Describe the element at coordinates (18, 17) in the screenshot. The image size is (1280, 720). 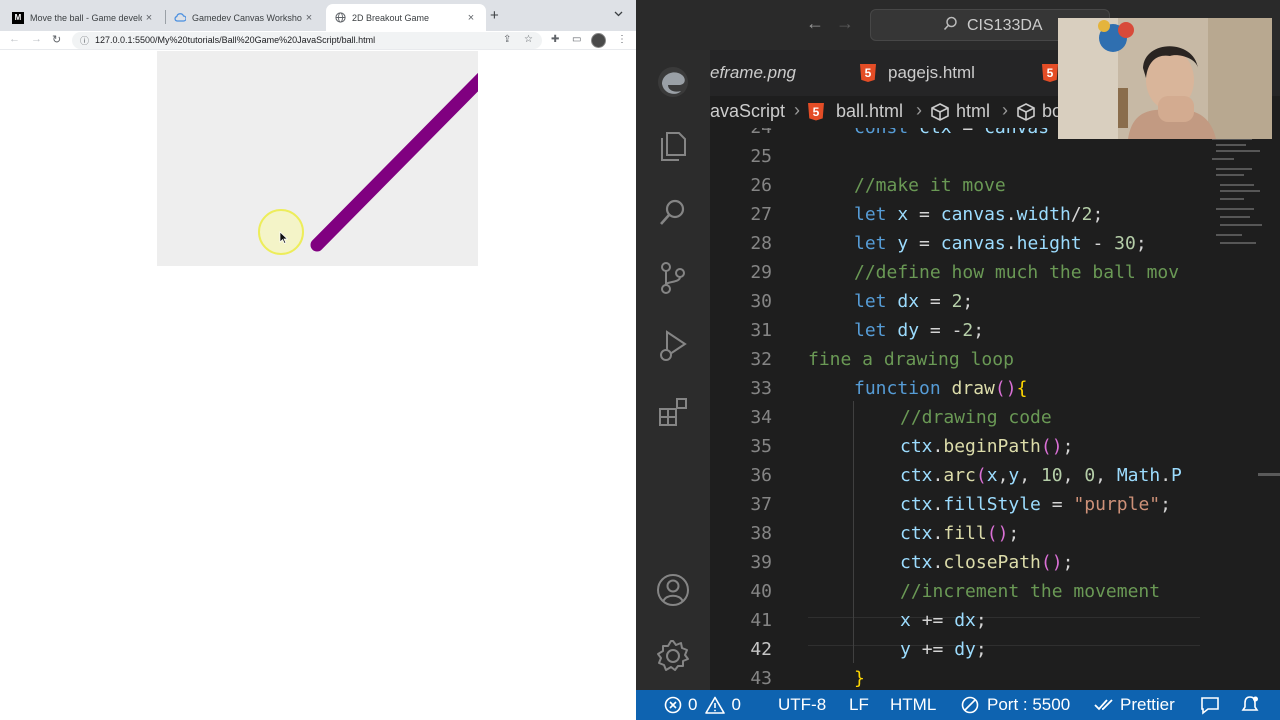
I see `mdn-icon: M` at that location.